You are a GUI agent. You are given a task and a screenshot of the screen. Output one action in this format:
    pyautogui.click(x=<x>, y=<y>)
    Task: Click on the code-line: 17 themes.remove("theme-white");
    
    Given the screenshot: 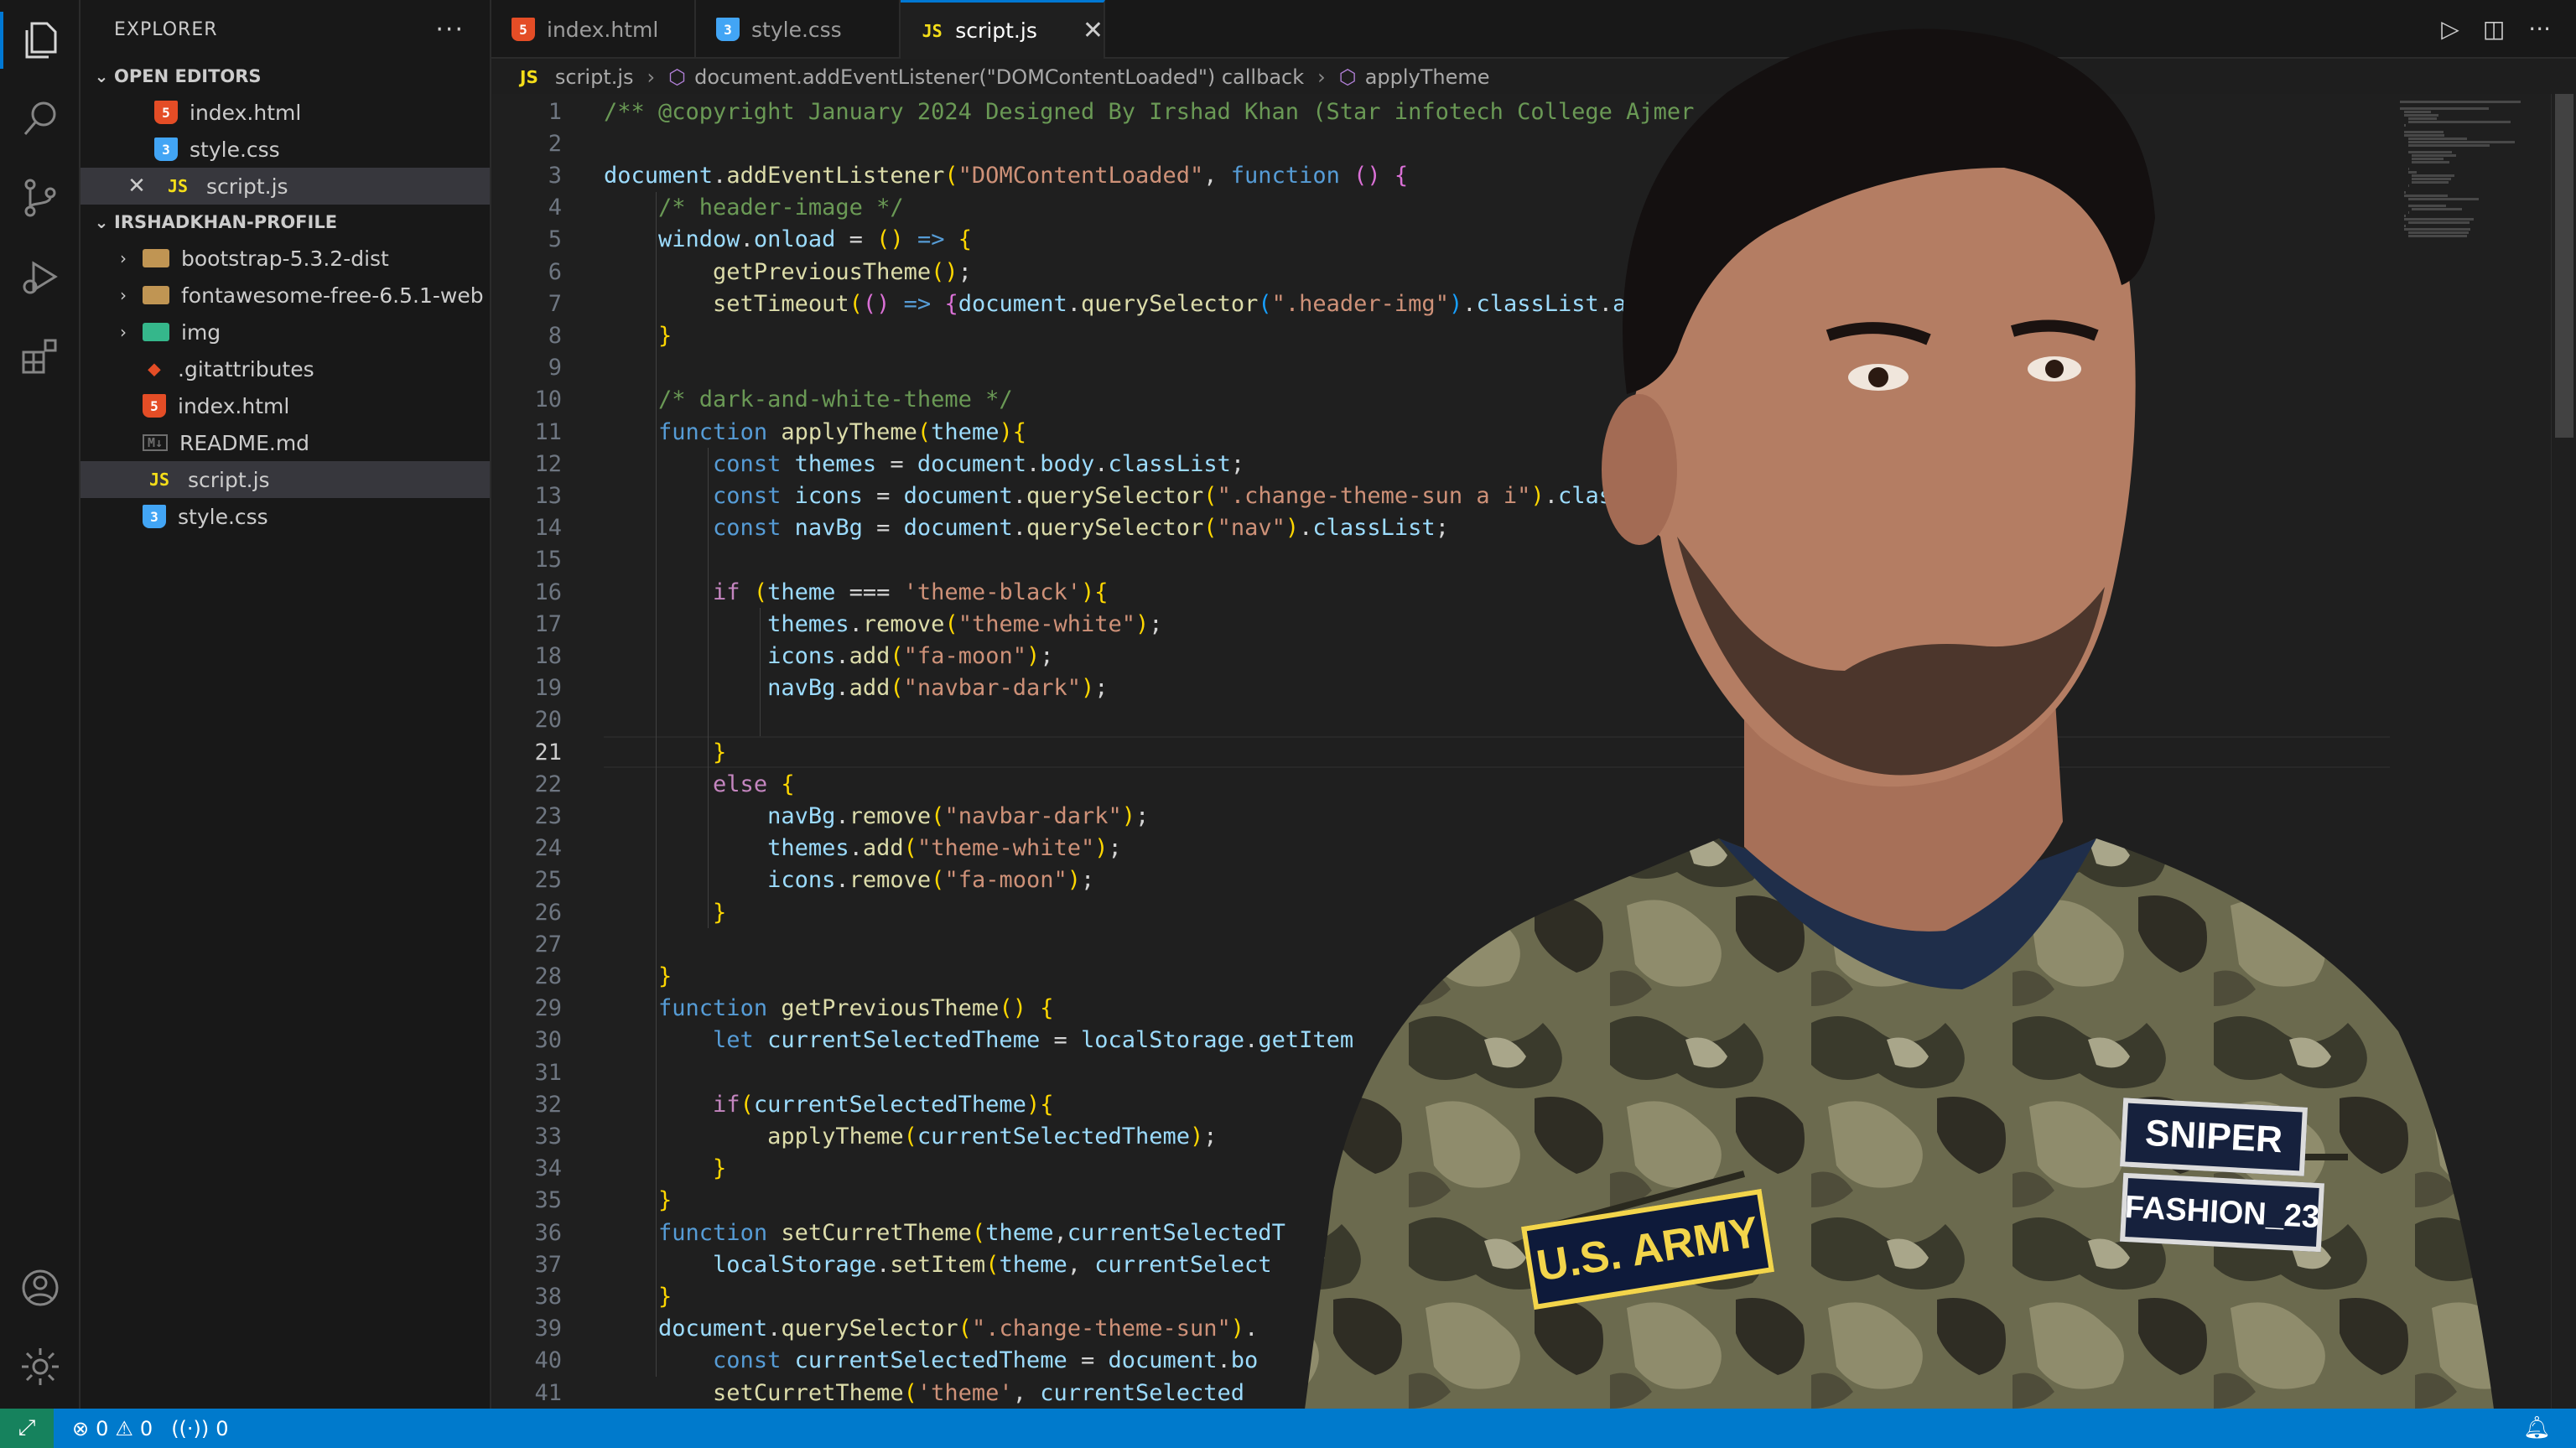 What is the action you would take?
    pyautogui.click(x=826, y=624)
    